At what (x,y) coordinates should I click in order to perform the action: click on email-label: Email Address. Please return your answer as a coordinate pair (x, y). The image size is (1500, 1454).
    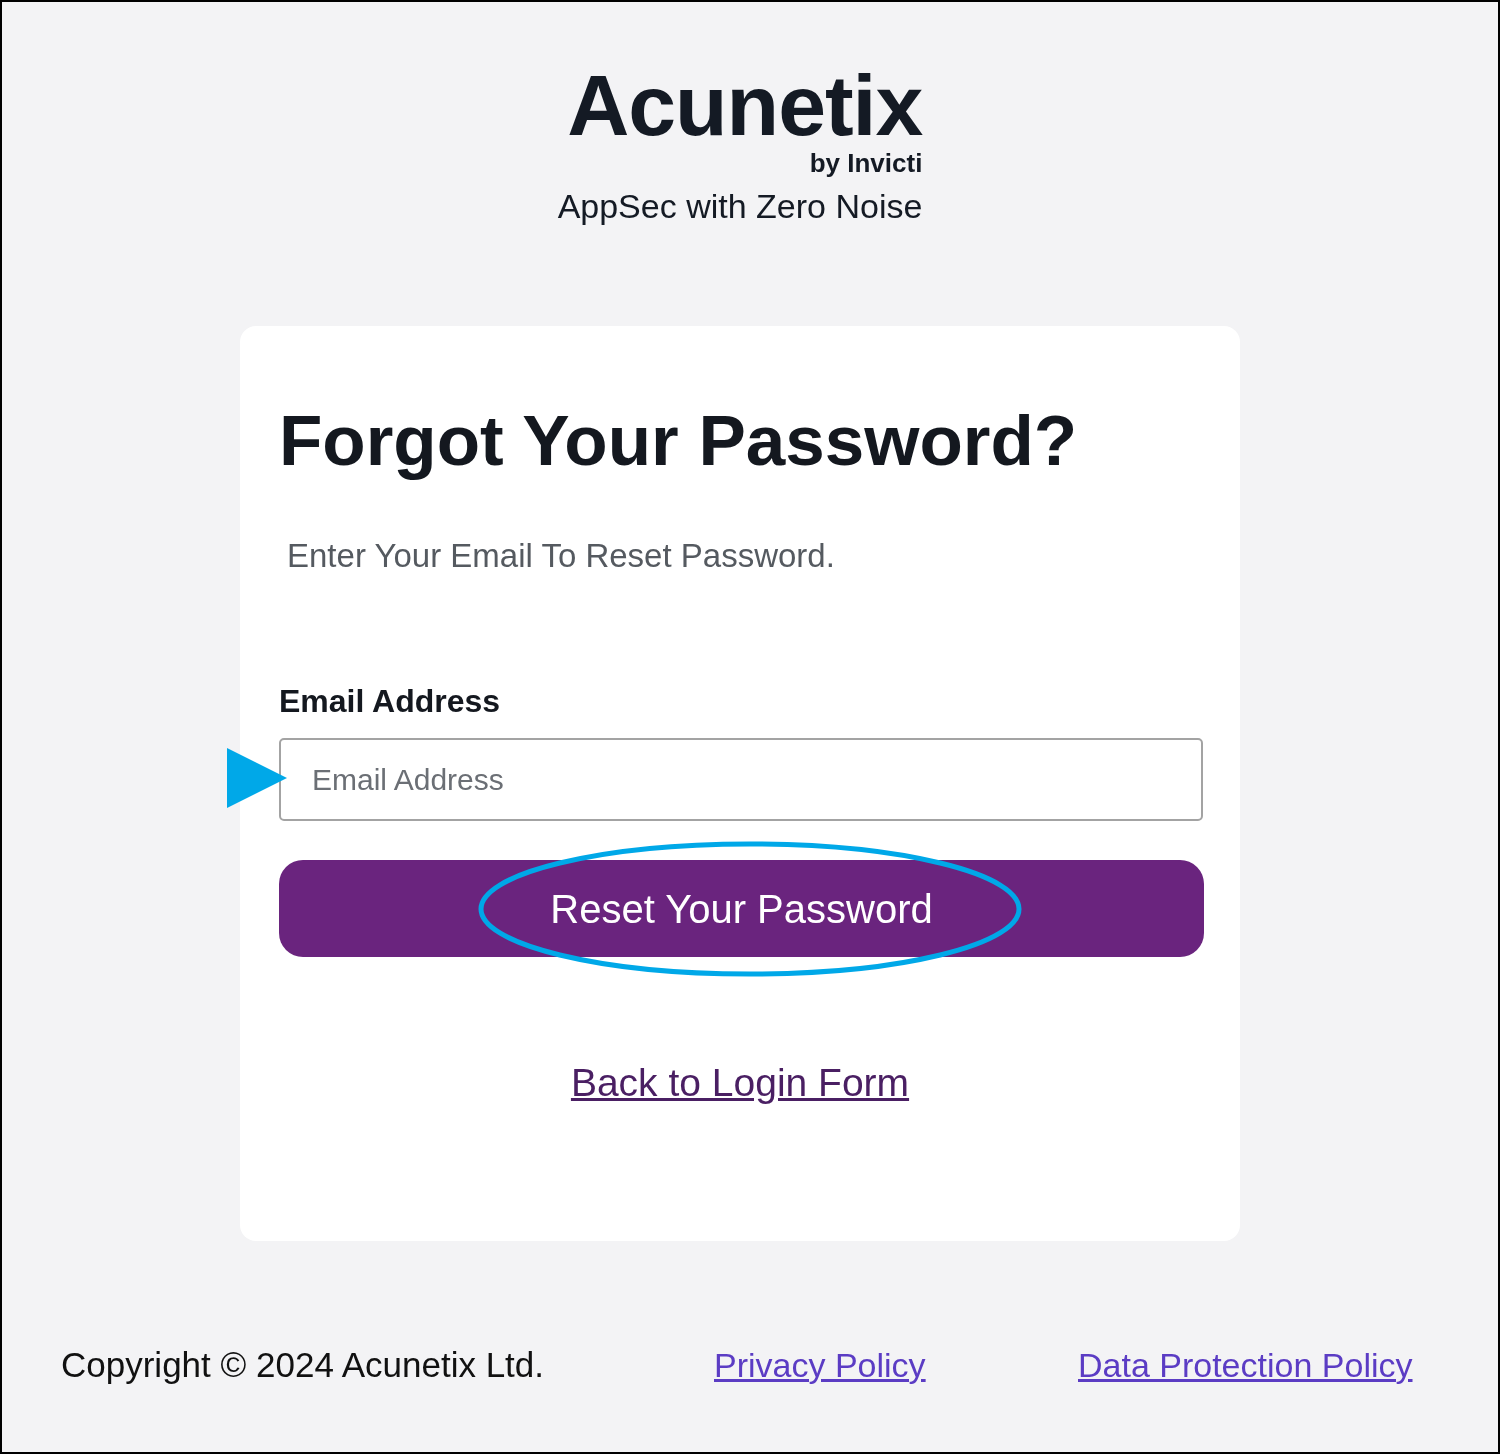
    Looking at the image, I should click on (390, 701).